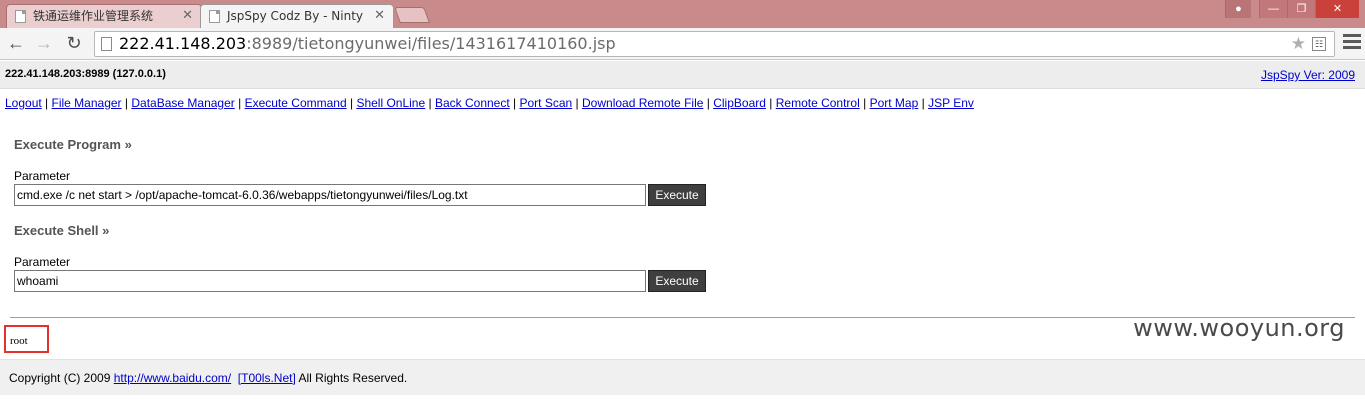 This screenshot has width=1365, height=416. I want to click on watermark: www.wooyun.org, so click(1239, 328).